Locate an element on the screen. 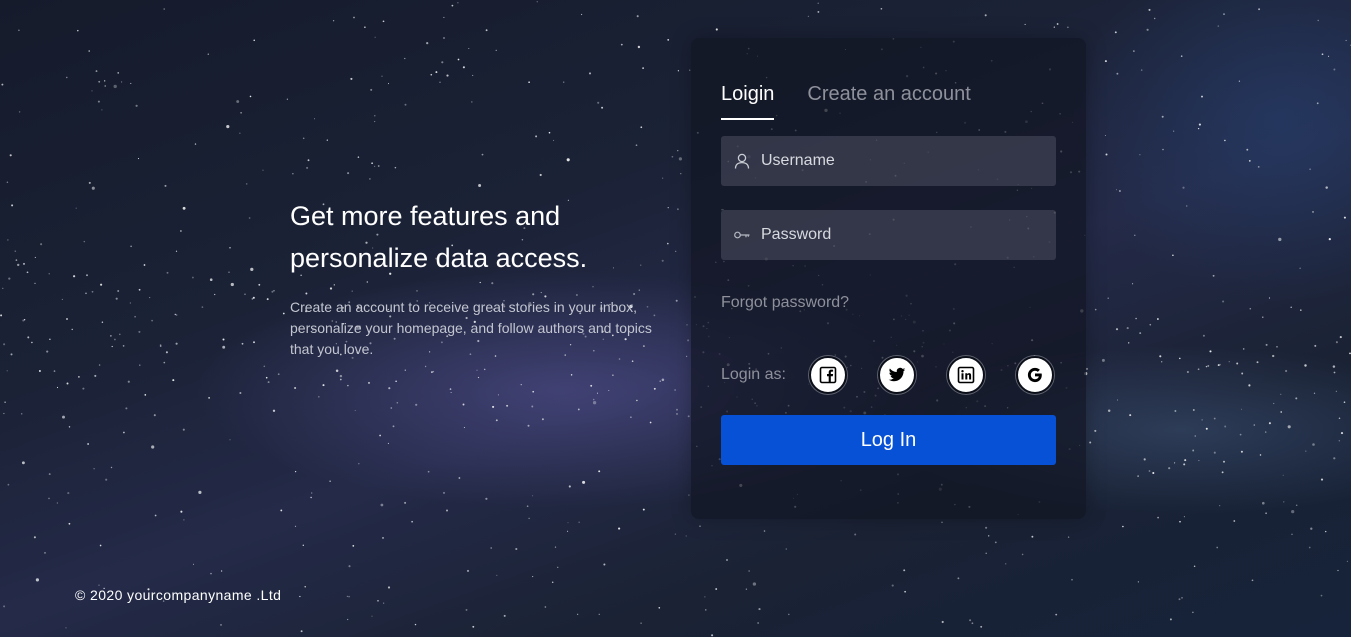 The width and height of the screenshot is (1351, 637). password-field is located at coordinates (888, 235).